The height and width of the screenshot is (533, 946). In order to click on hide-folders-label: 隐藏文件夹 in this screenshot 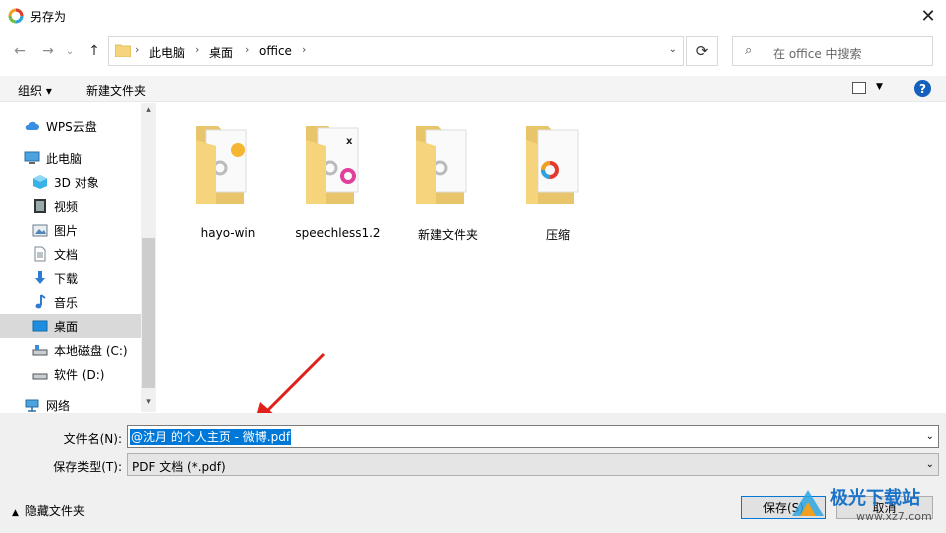, I will do `click(54, 511)`.